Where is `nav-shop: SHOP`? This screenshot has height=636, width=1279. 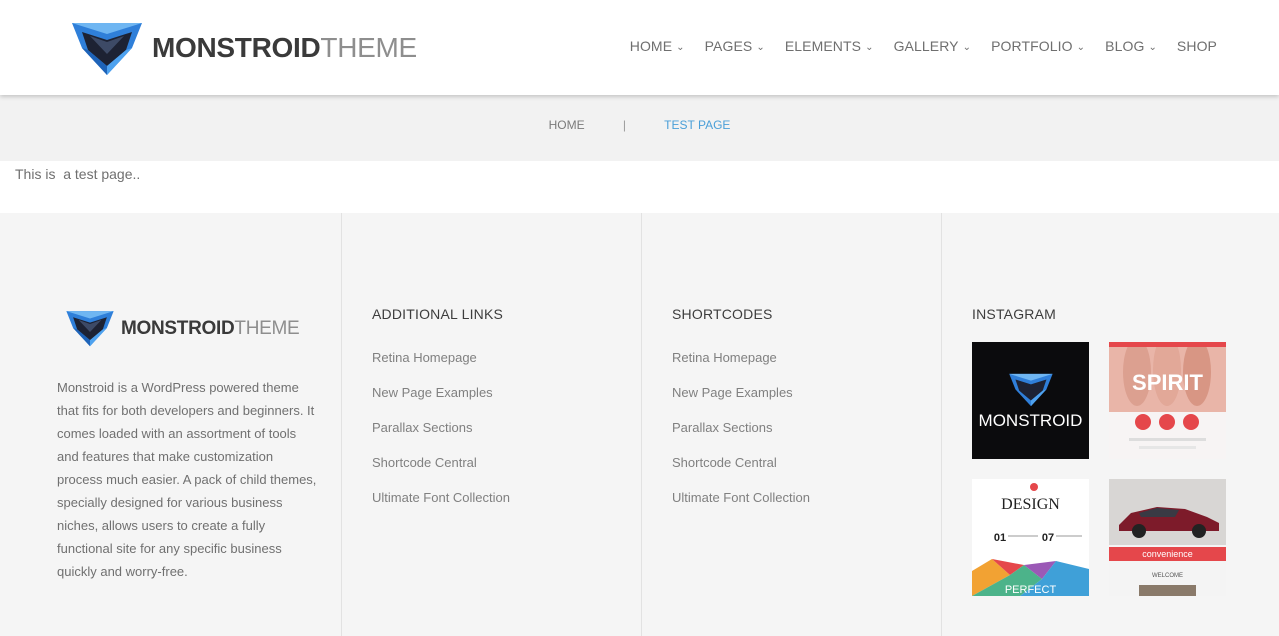
nav-shop: SHOP is located at coordinates (1197, 46).